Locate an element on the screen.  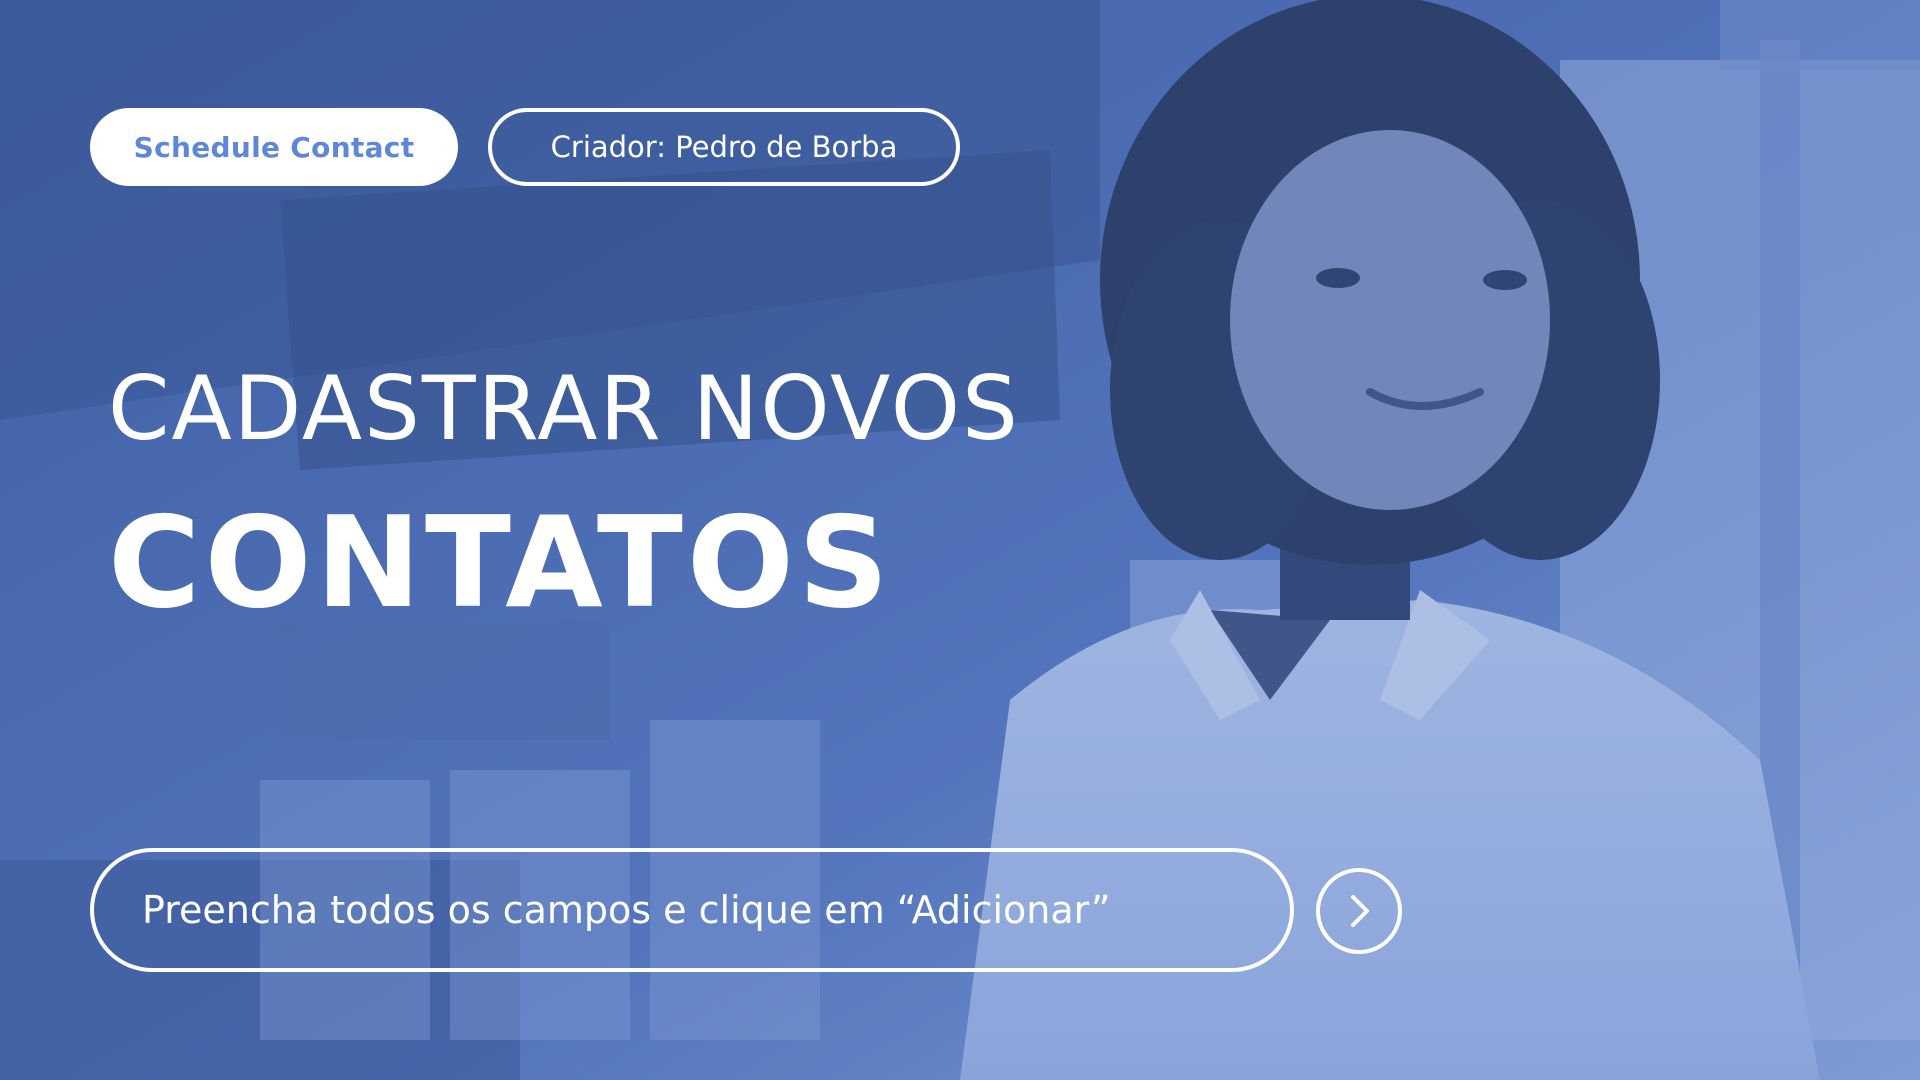
hero-title-line1: CADASTRAR NOVOS is located at coordinates (564, 408).